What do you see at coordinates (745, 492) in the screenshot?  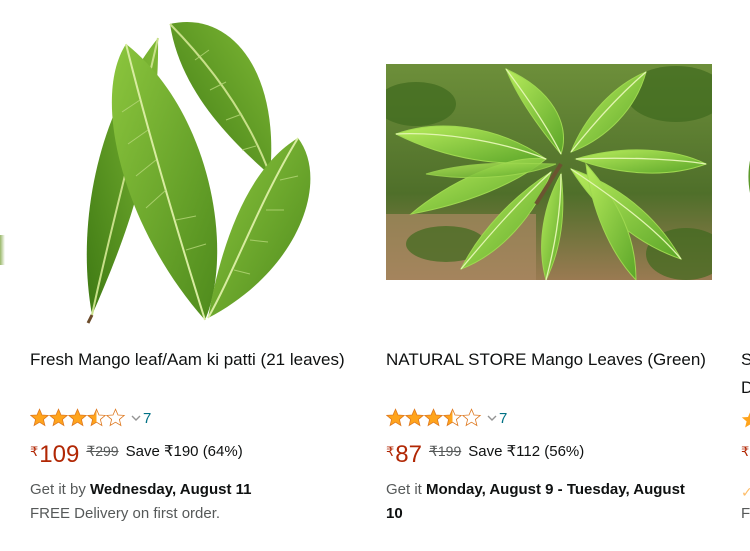 I see `prime-check-icon: ✓` at bounding box center [745, 492].